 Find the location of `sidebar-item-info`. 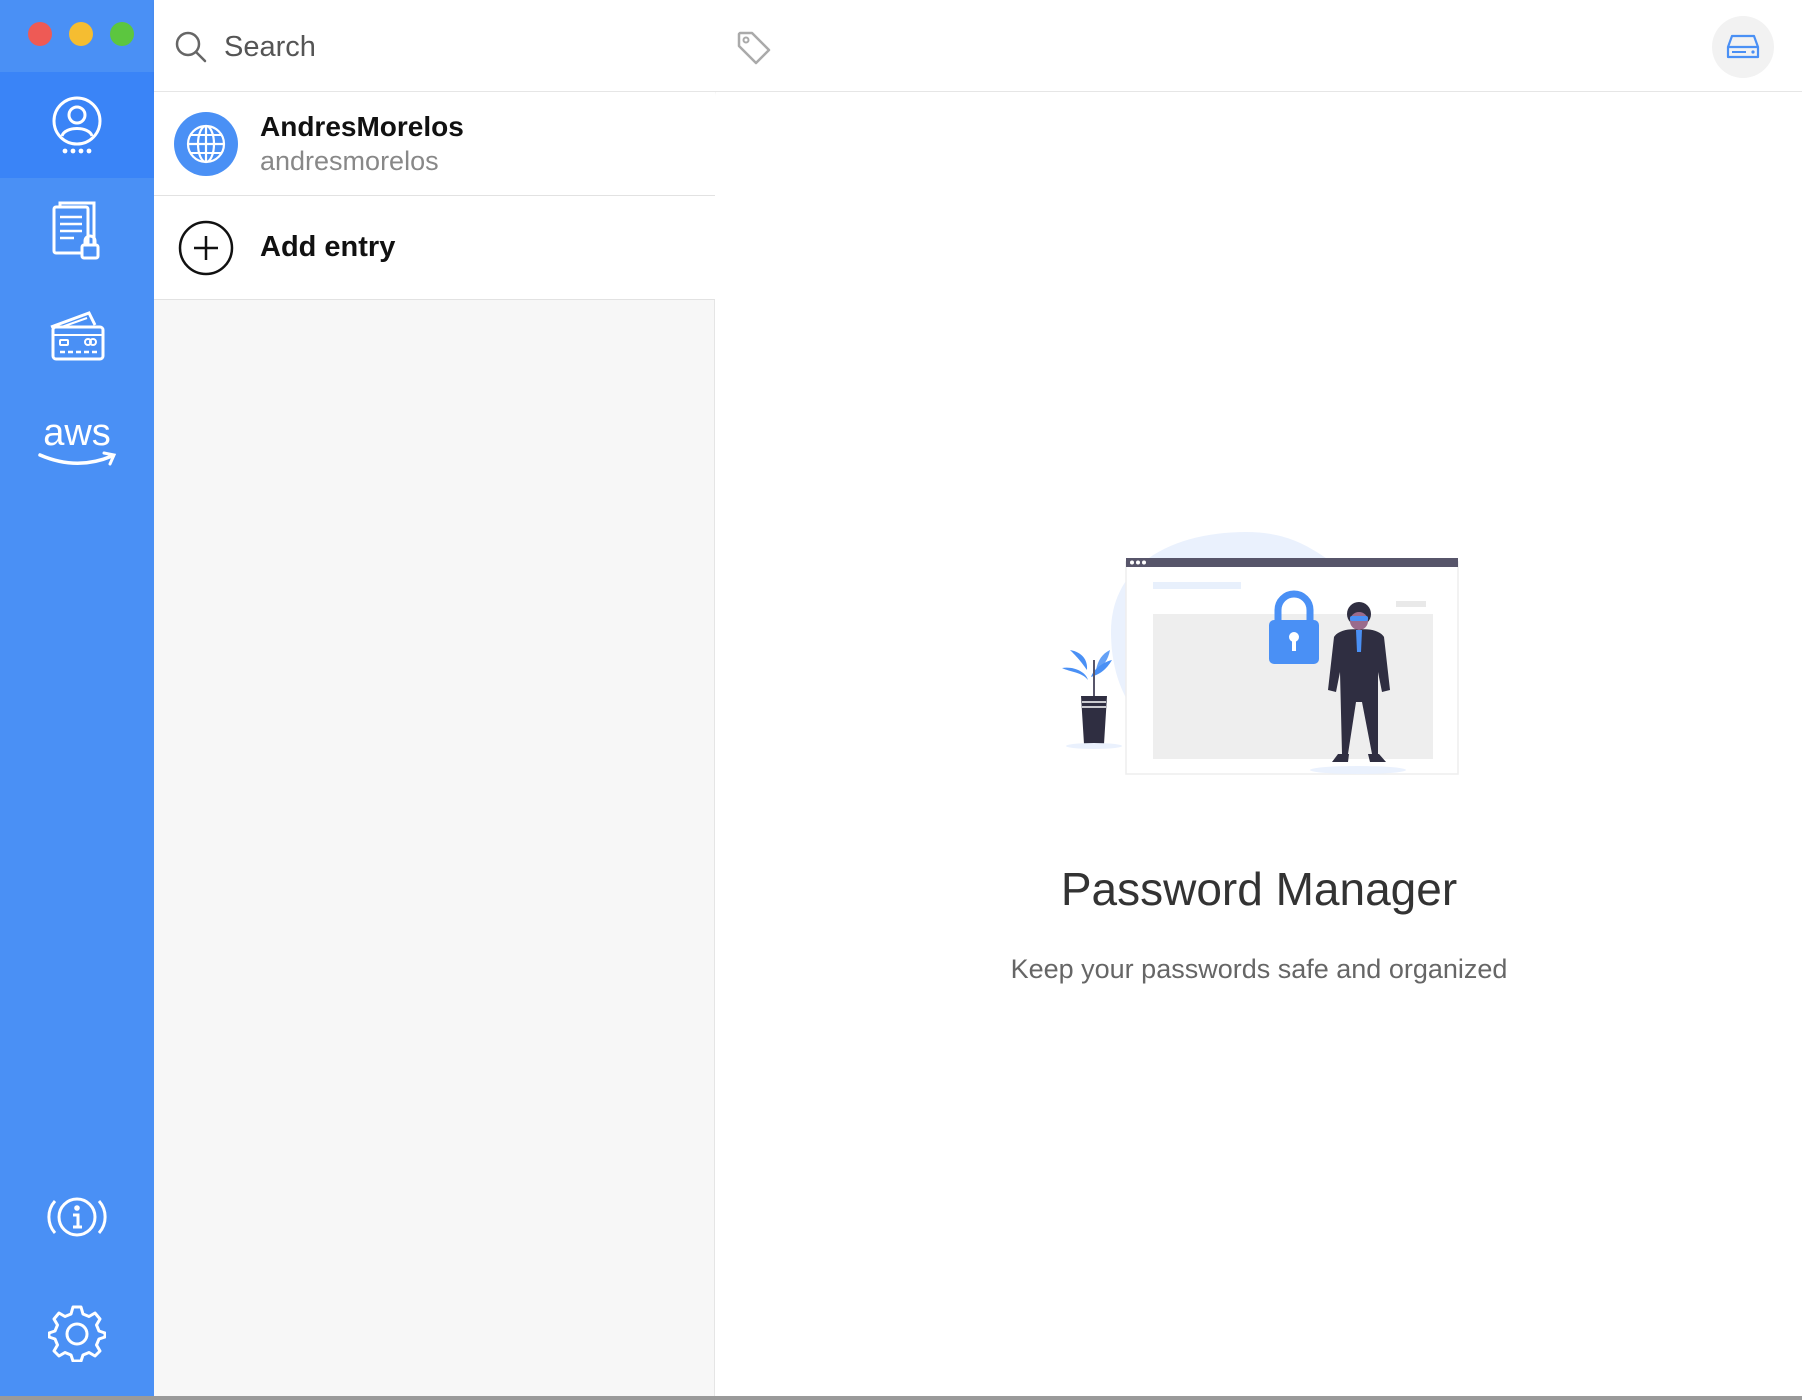

sidebar-item-info is located at coordinates (77, 1217).